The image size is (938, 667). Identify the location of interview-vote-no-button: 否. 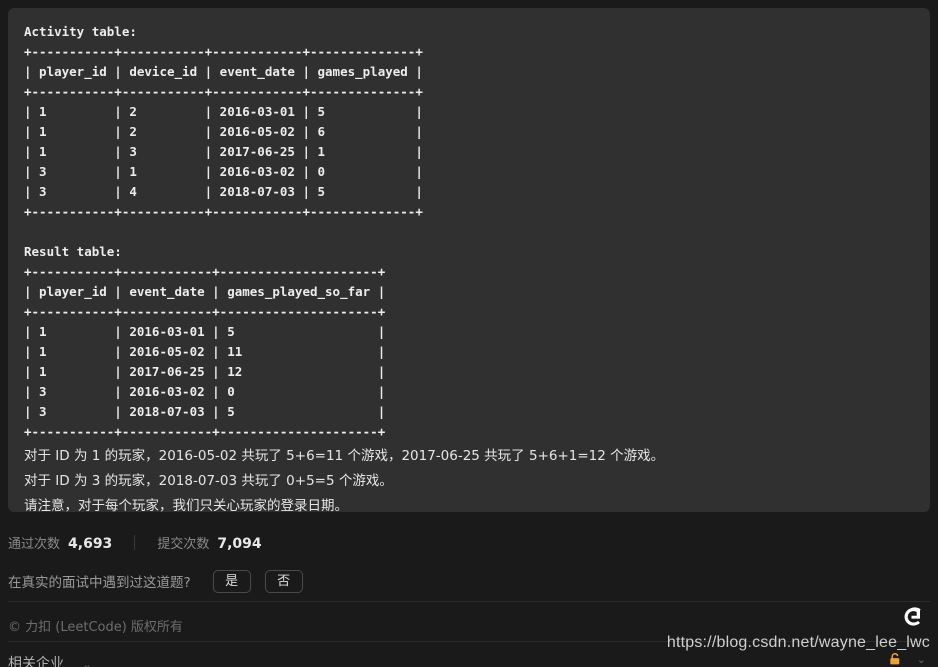
(283, 581).